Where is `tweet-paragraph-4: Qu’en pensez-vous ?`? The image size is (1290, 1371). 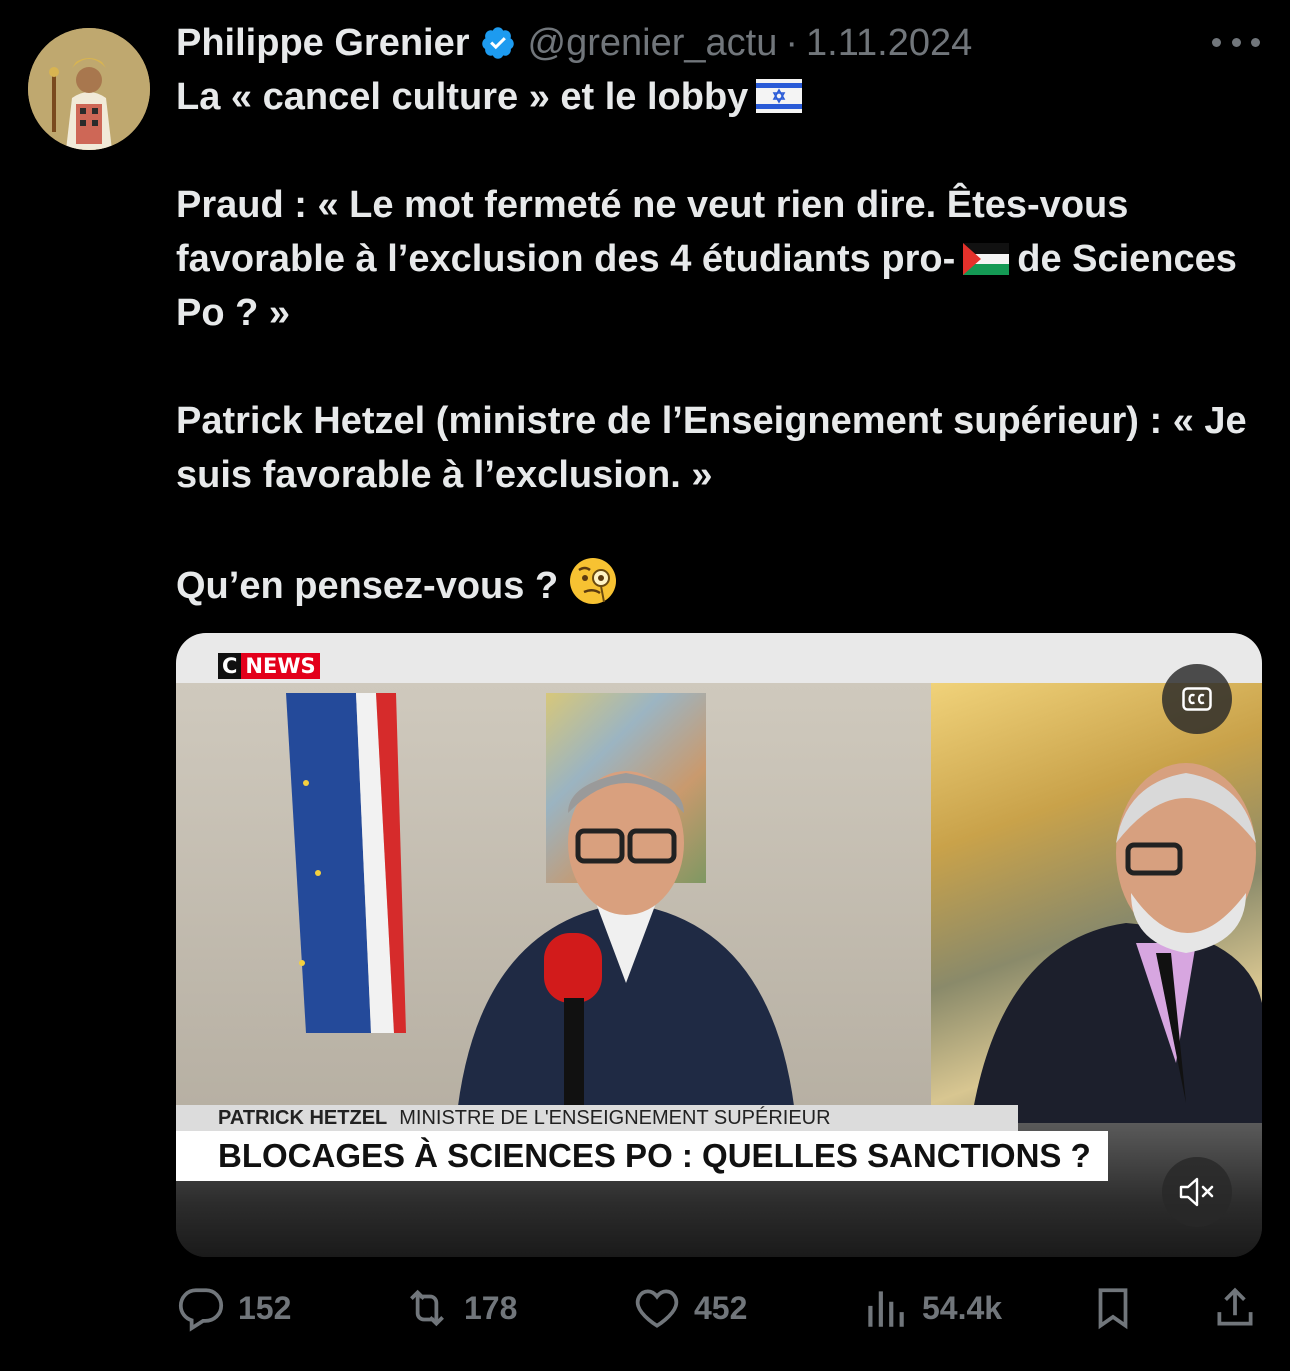 tweet-paragraph-4: Qu’en pensez-vous ? is located at coordinates (367, 586).